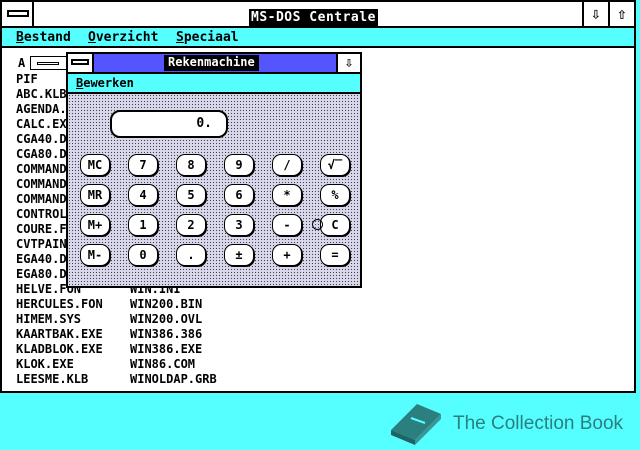 This screenshot has width=640, height=450. I want to click on calc-button: 2, so click(191, 225).